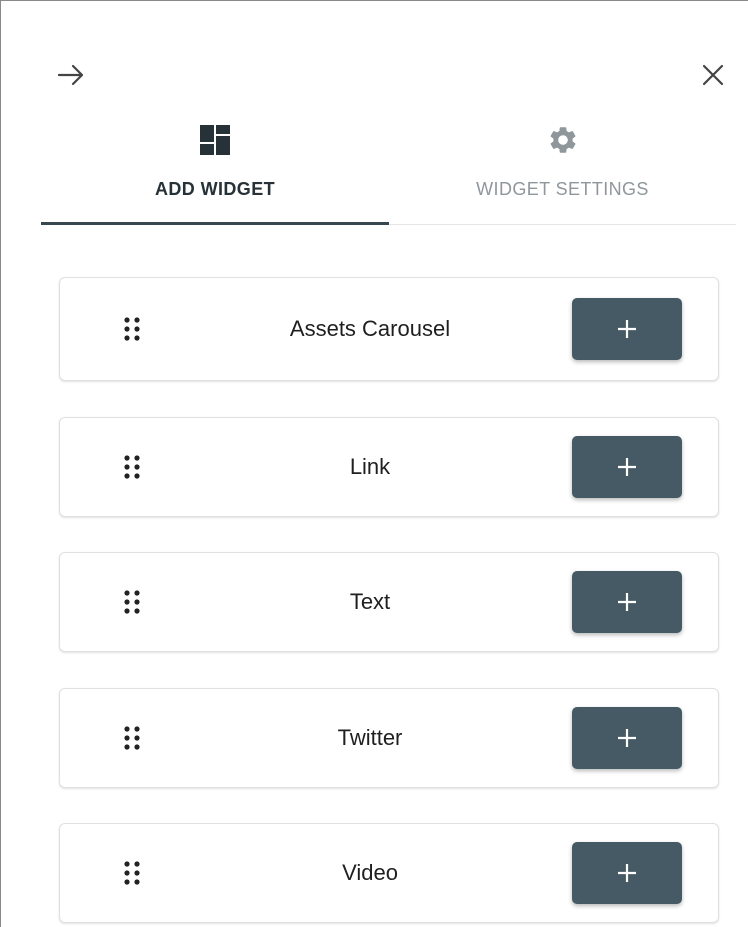  What do you see at coordinates (563, 140) in the screenshot?
I see `gear-icon` at bounding box center [563, 140].